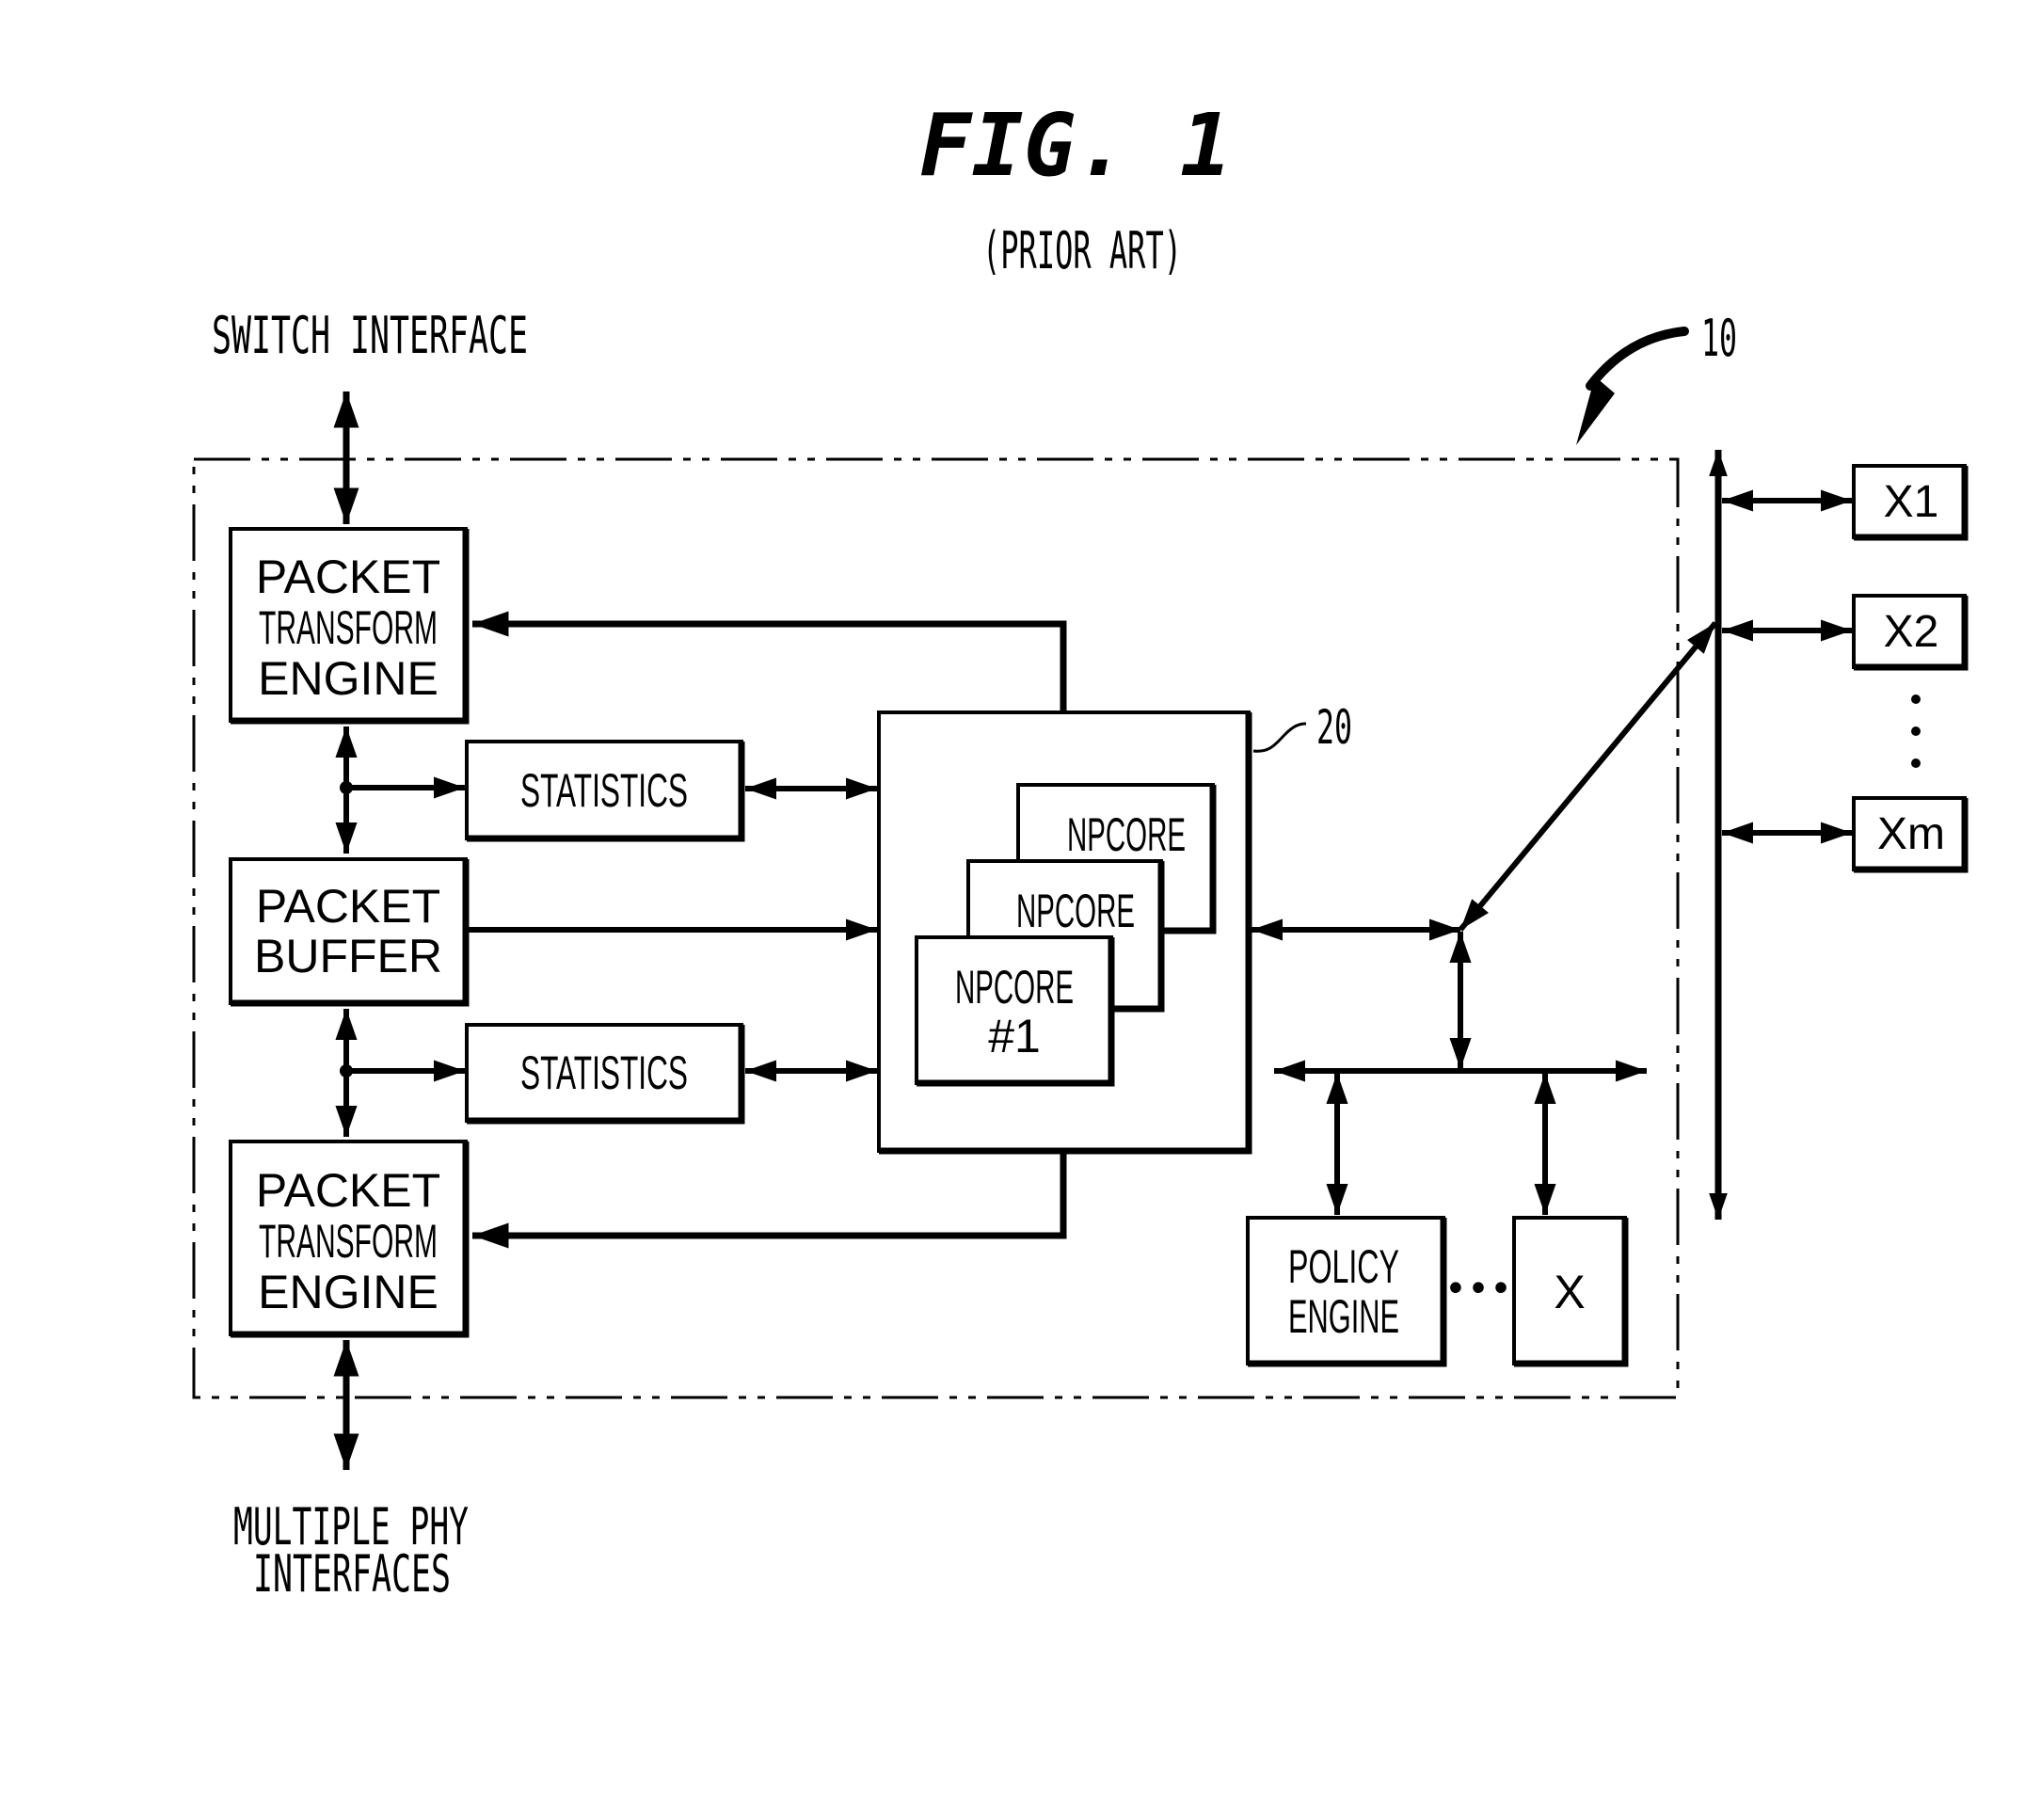 The height and width of the screenshot is (1820, 2041). I want to click on x2-block: X2, so click(1910, 632).